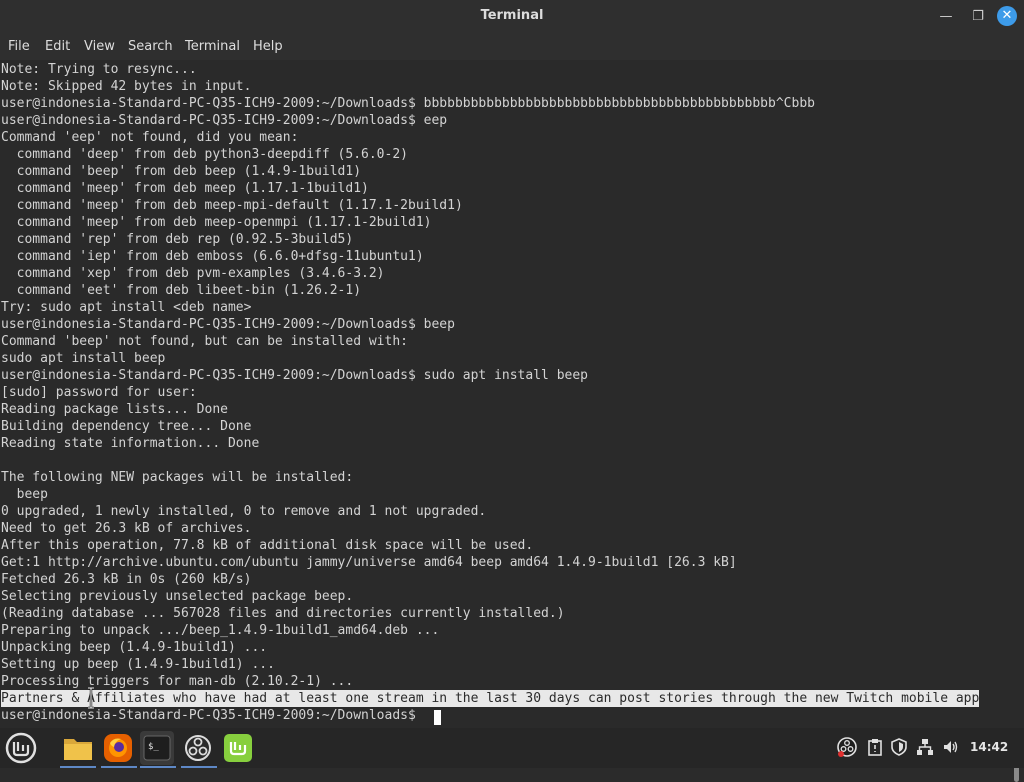 The height and width of the screenshot is (782, 1024). I want to click on network-icon, so click(925, 747).